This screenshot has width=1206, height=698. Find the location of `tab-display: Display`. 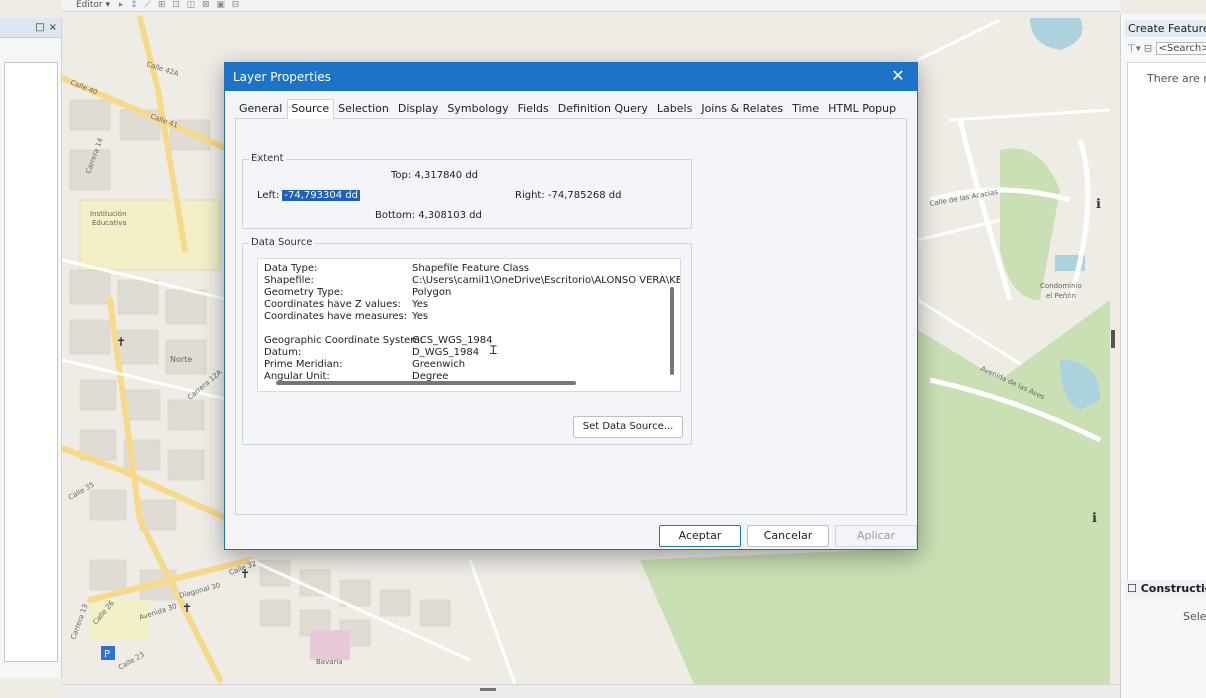

tab-display: Display is located at coordinates (419, 108).